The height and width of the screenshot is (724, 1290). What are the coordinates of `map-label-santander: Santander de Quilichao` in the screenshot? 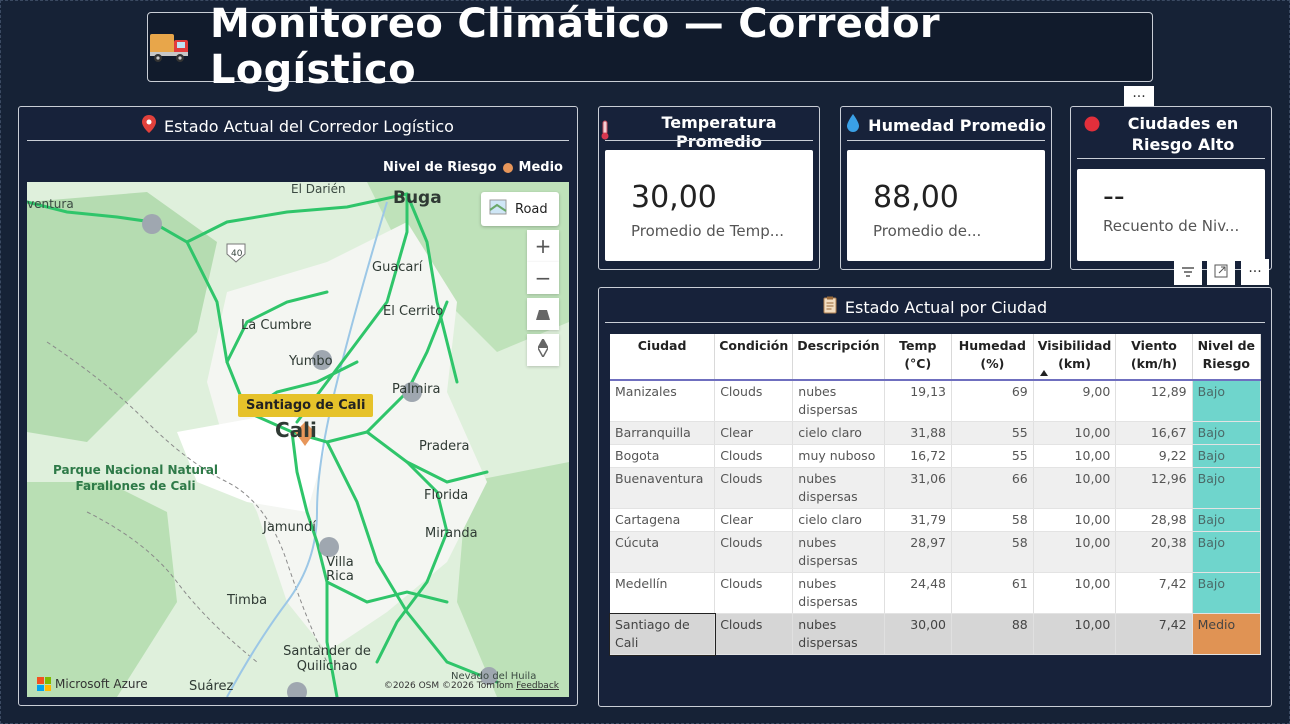 It's located at (327, 659).